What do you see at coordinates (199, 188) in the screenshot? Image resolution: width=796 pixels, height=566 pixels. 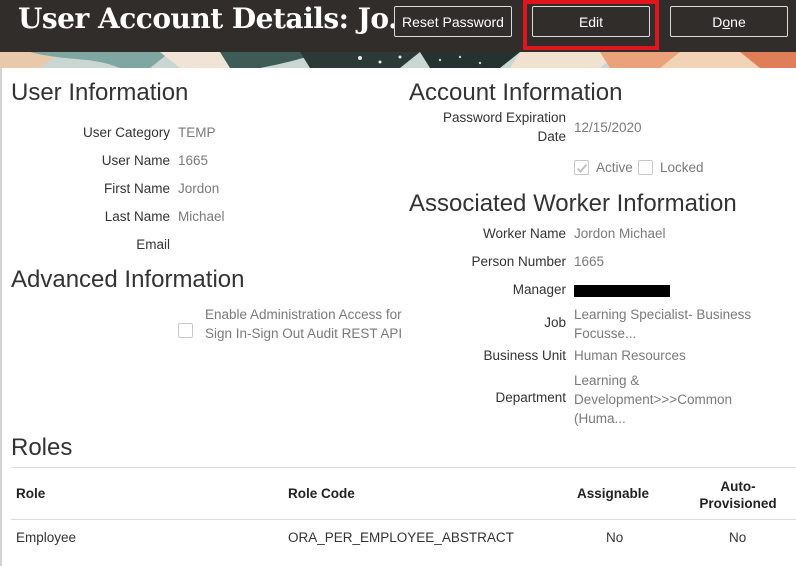 I see `first-name-value: Jordon` at bounding box center [199, 188].